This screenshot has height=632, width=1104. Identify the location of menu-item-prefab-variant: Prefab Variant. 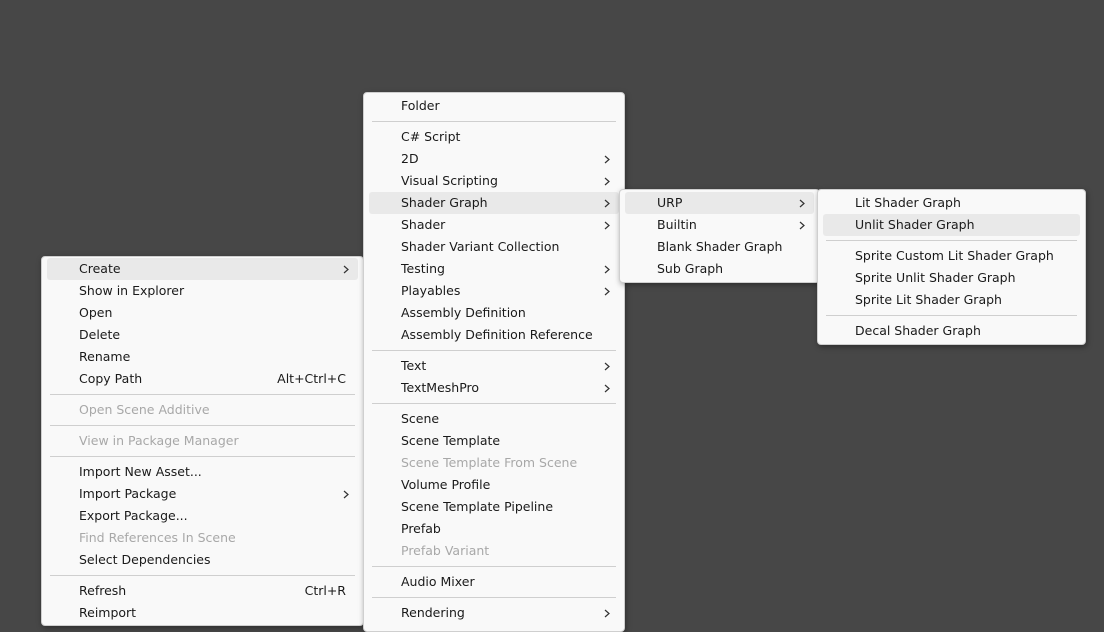
(494, 551).